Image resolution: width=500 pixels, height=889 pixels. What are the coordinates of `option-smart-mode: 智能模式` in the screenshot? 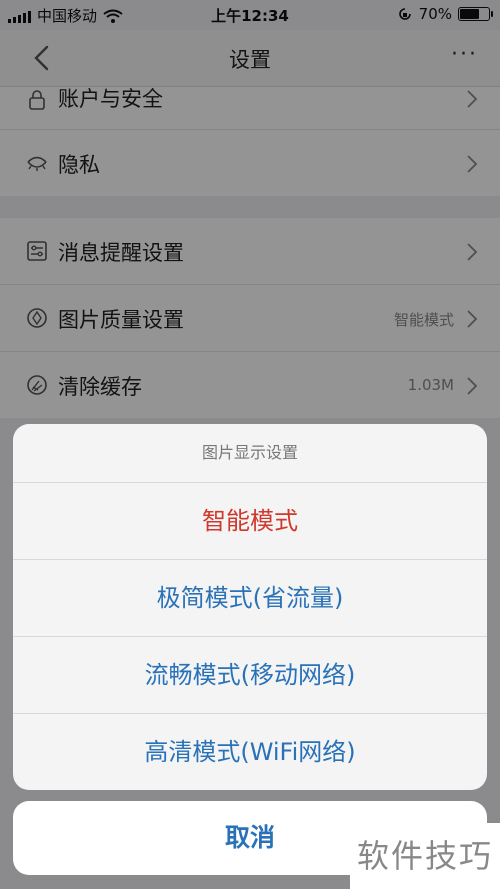 It's located at (250, 521).